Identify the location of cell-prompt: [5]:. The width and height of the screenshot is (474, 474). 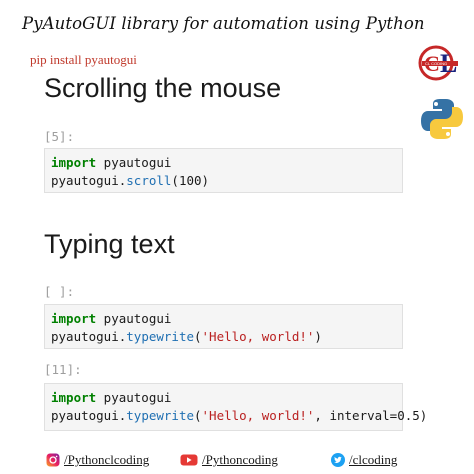
(59, 136).